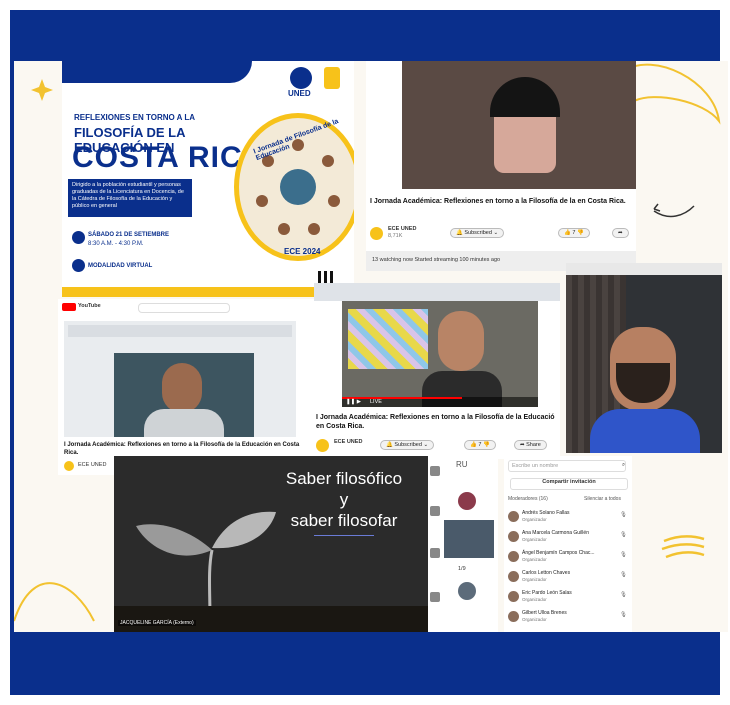  I want to click on subscribe-label: Subscribed, so click(478, 233).